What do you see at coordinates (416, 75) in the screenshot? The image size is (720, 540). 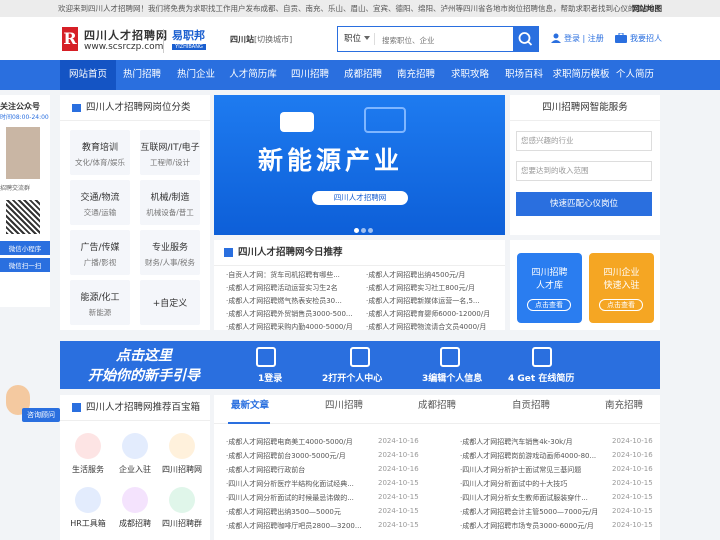 I see `nav-item-nanchong: 南充招聘` at bounding box center [416, 75].